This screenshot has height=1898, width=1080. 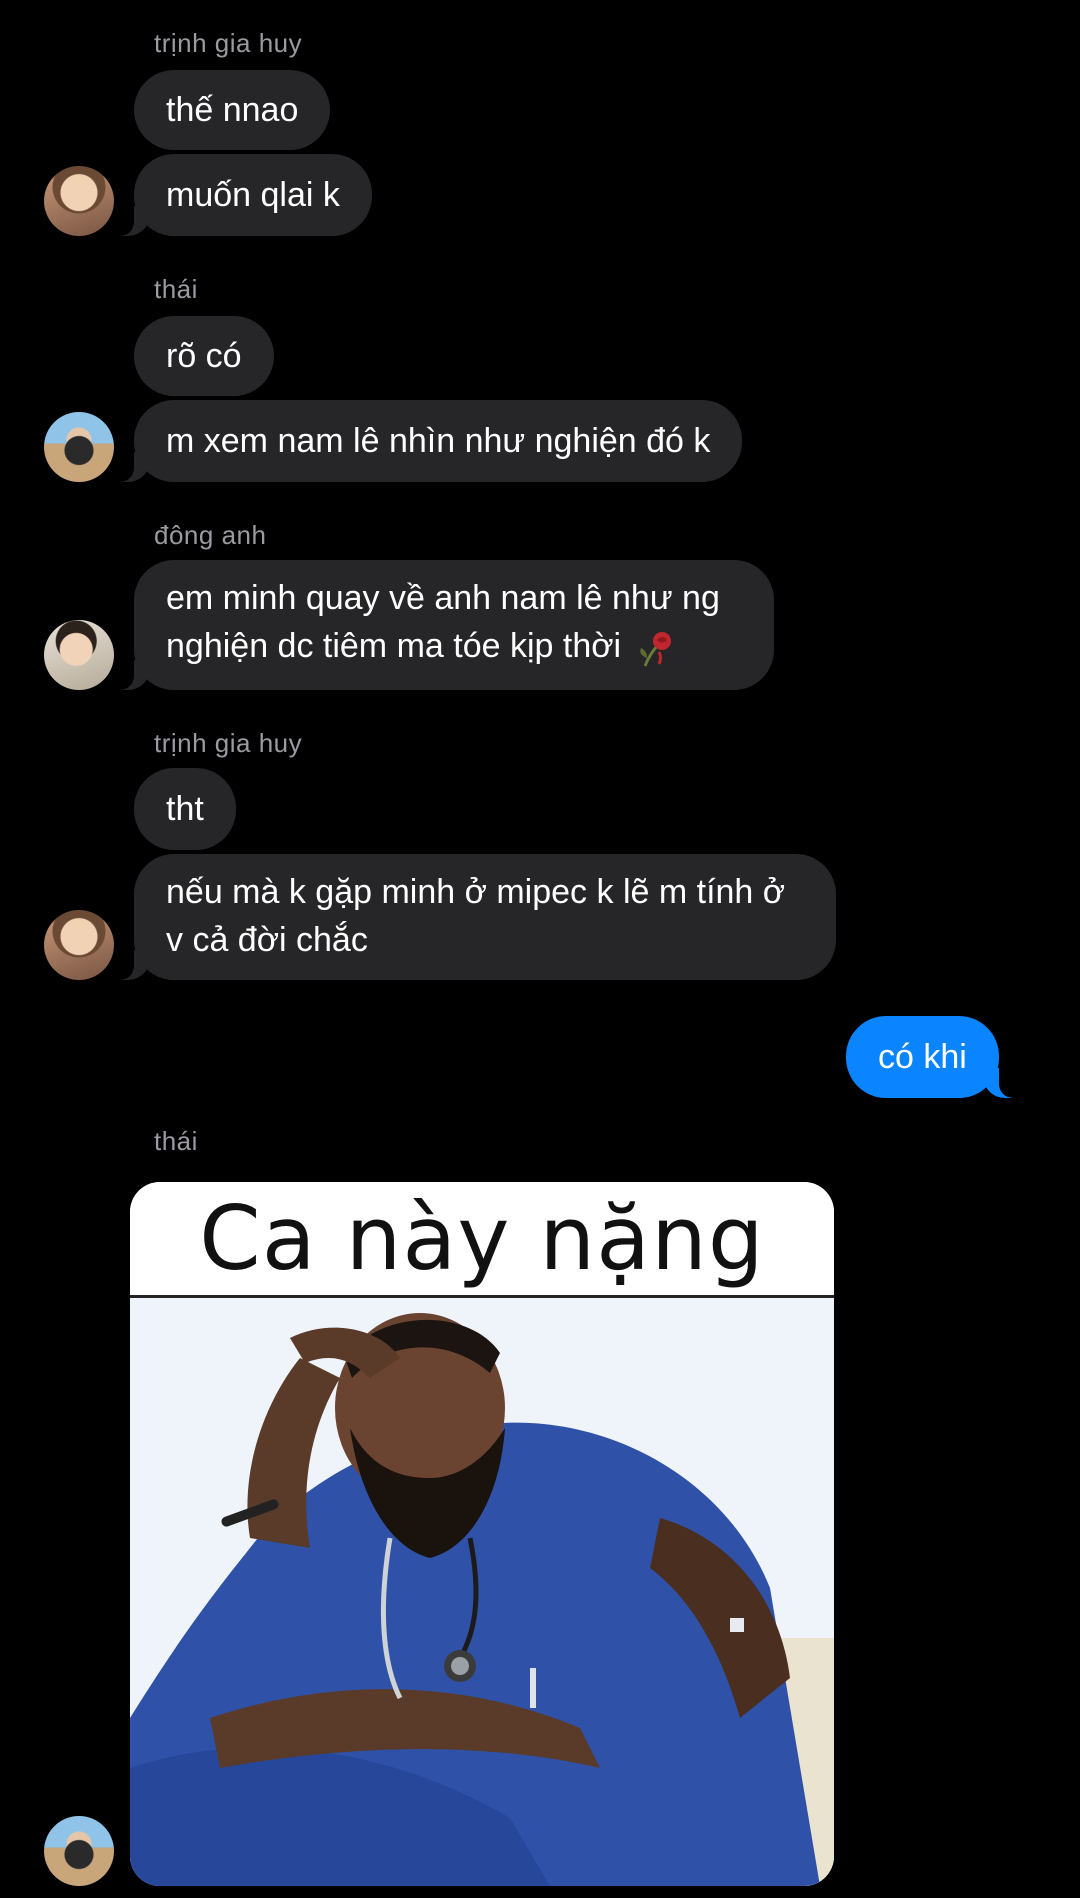 I want to click on message-text: m xem nam lê nhìn như nghiện đó k, so click(x=438, y=441).